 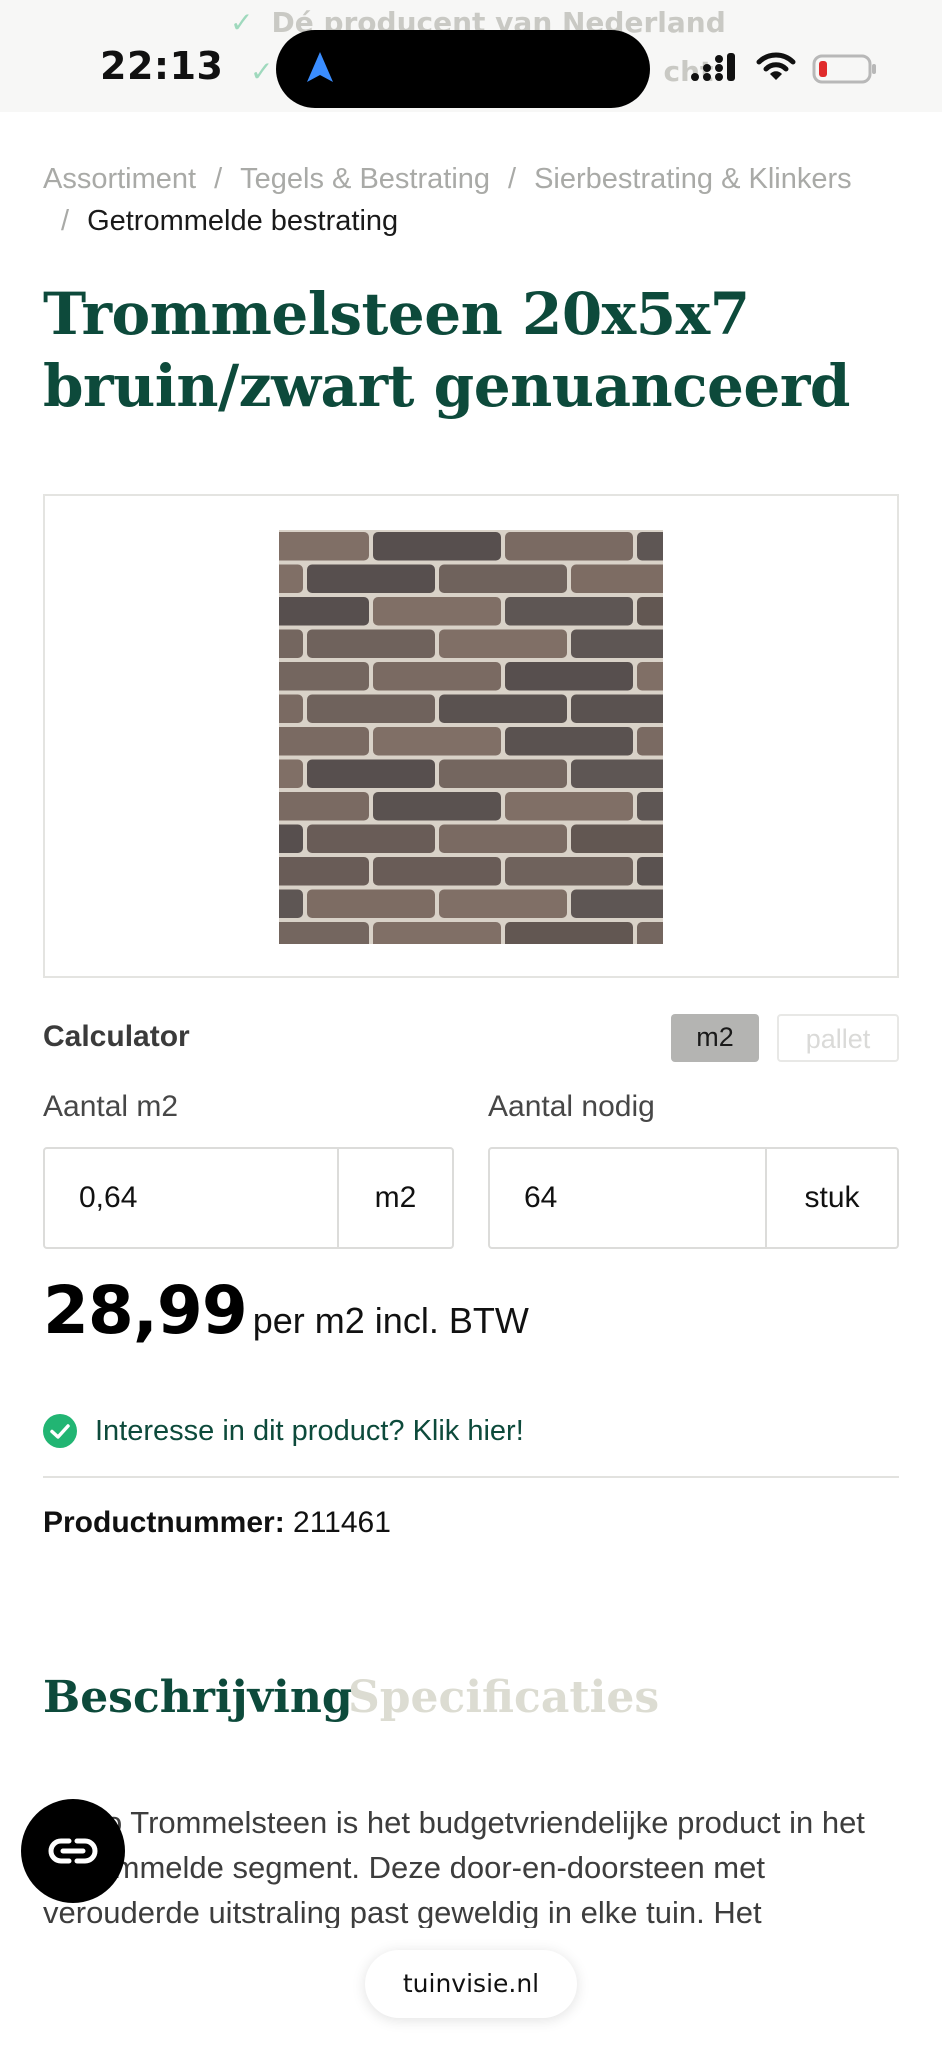 I want to click on chat-icon, so click(x=73, y=1851).